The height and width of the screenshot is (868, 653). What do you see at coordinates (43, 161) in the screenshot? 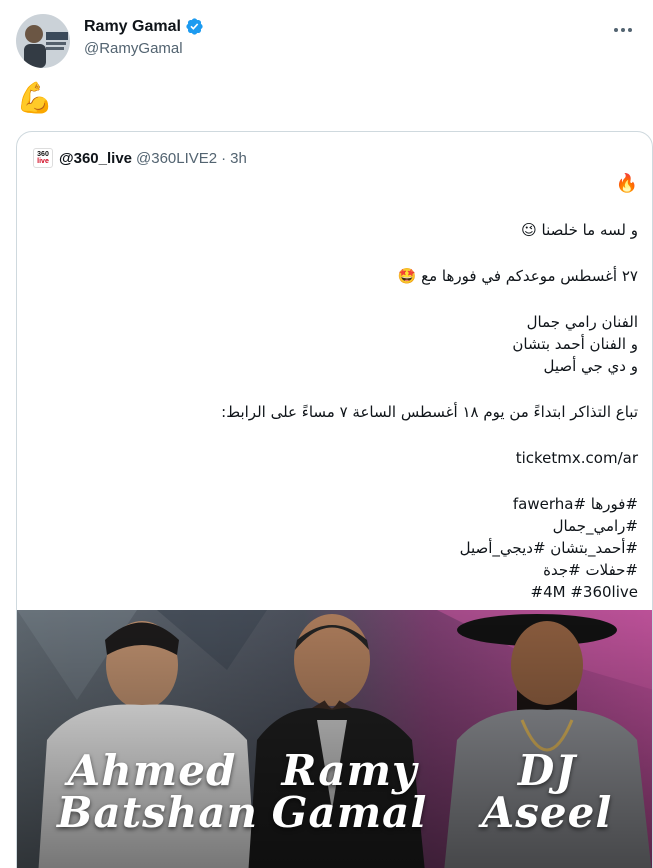
I see `quoted-logo-text-bottom: live` at bounding box center [43, 161].